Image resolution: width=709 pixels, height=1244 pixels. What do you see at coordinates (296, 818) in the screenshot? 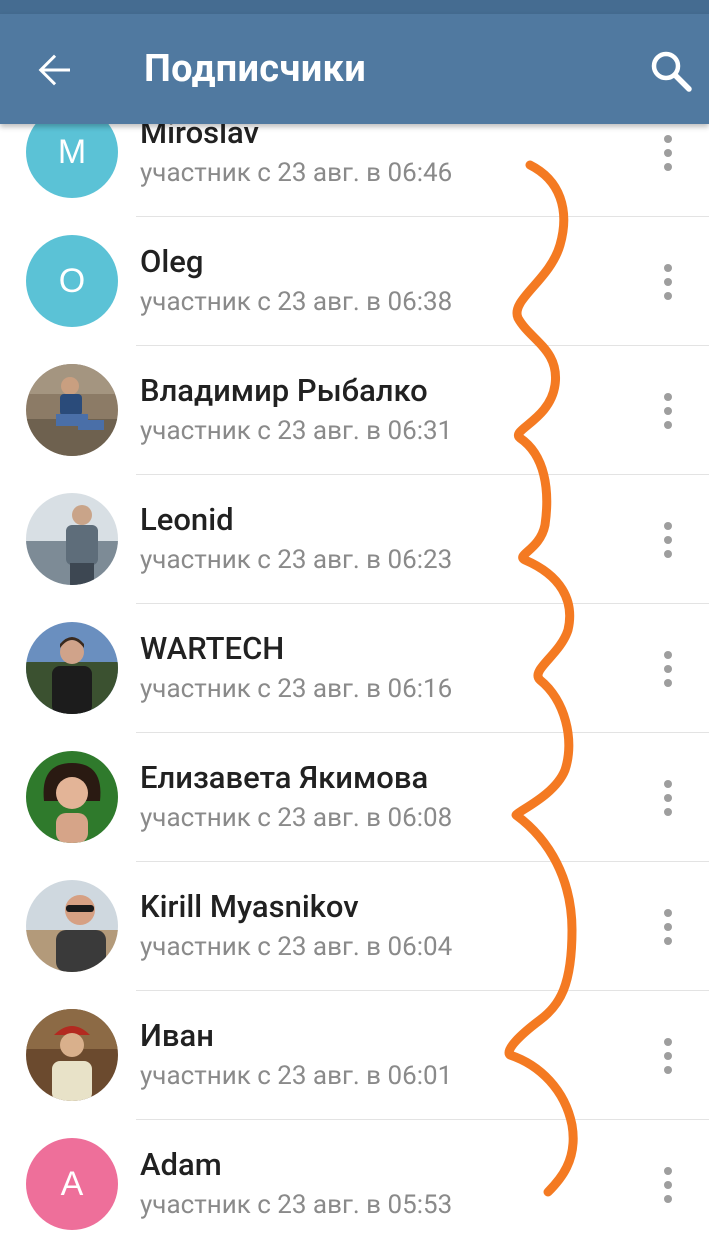
I see `member-joined: участник с 23 авг. в 06:08` at bounding box center [296, 818].